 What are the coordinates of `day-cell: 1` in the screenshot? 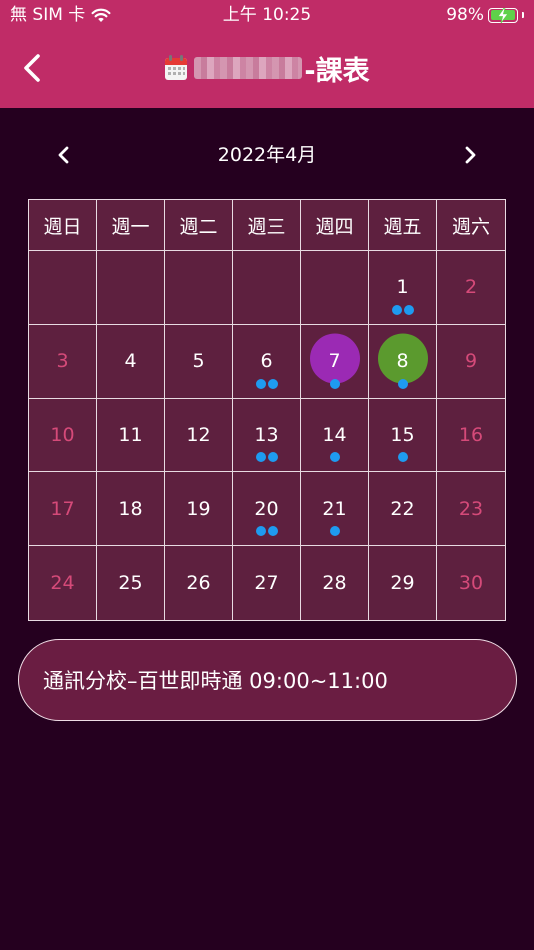 It's located at (403, 288).